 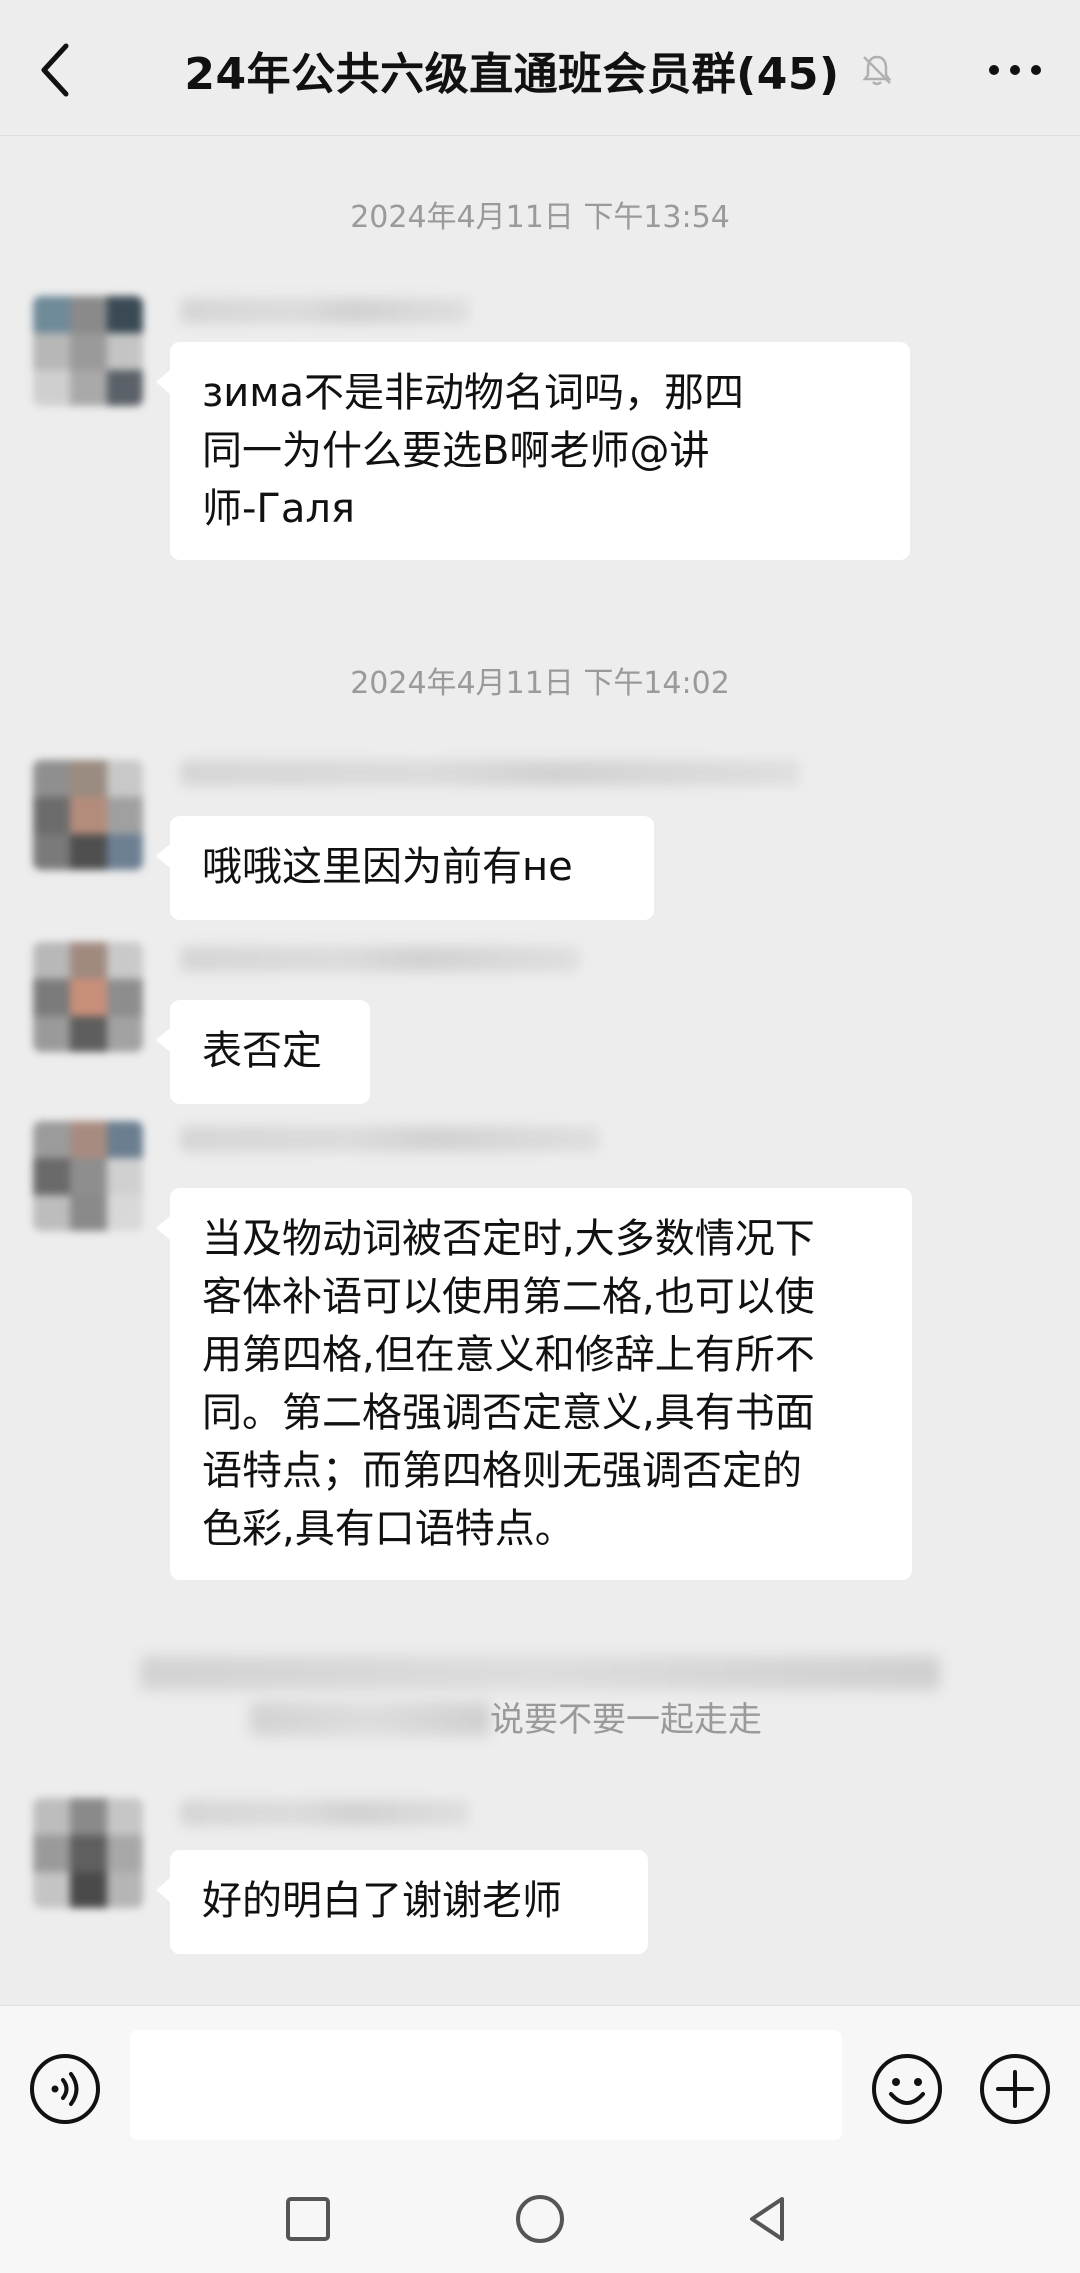 I want to click on chat-header: 24年公共六级直通班会员群(45), so click(x=540, y=68).